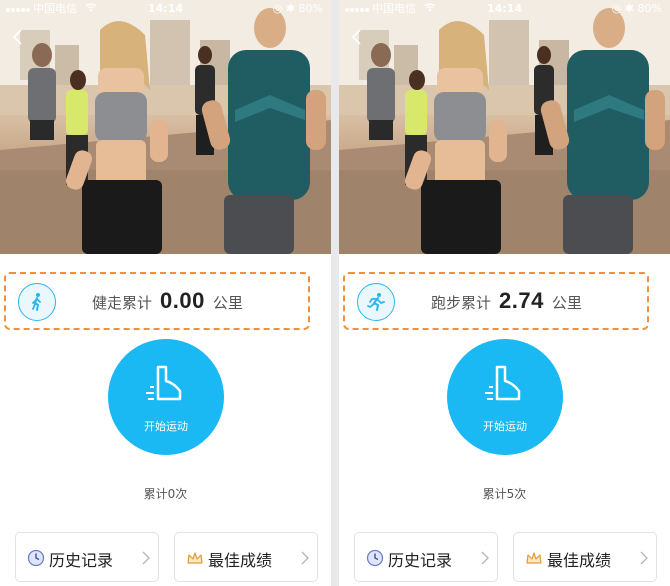  I want to click on distance-label: 健走累计, so click(122, 303).